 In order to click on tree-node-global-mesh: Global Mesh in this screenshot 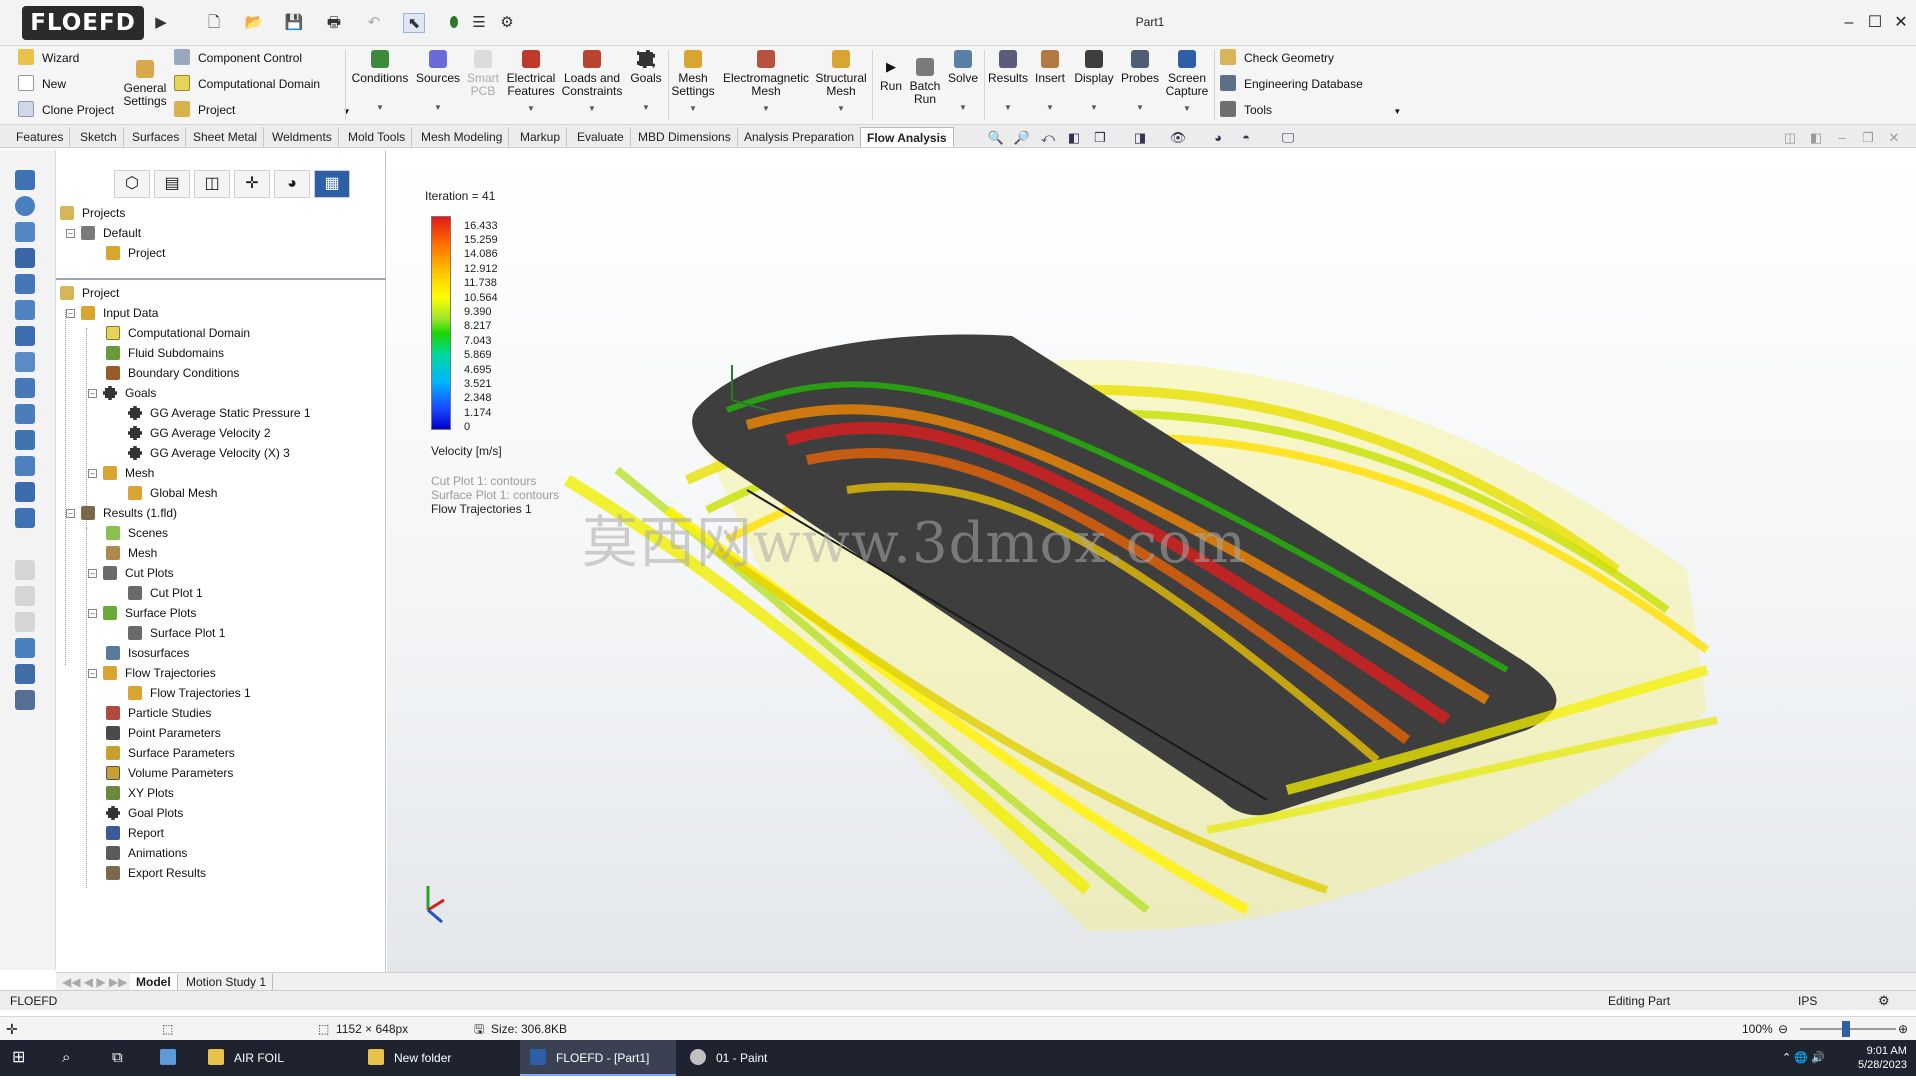, I will do `click(172, 493)`.